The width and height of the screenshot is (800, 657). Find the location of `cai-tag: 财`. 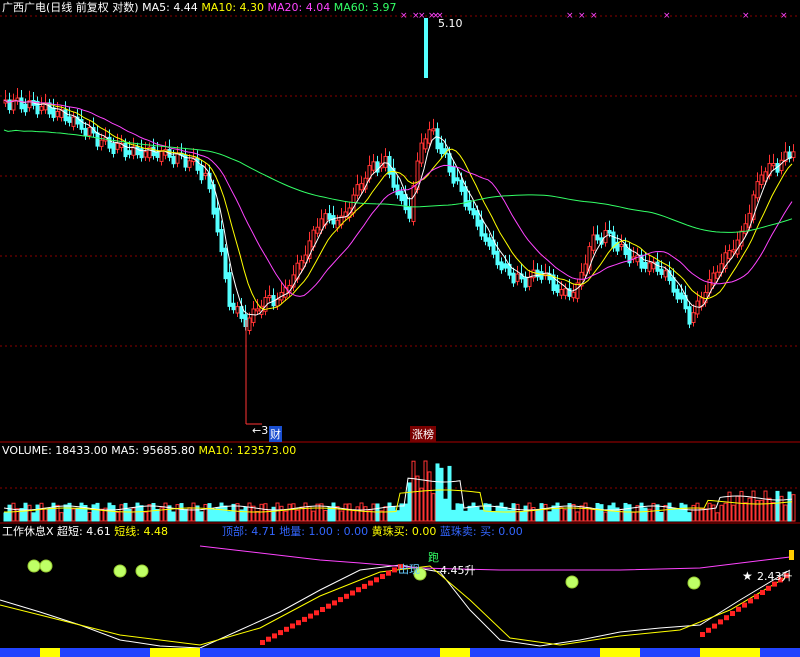

cai-tag: 财 is located at coordinates (275, 434).